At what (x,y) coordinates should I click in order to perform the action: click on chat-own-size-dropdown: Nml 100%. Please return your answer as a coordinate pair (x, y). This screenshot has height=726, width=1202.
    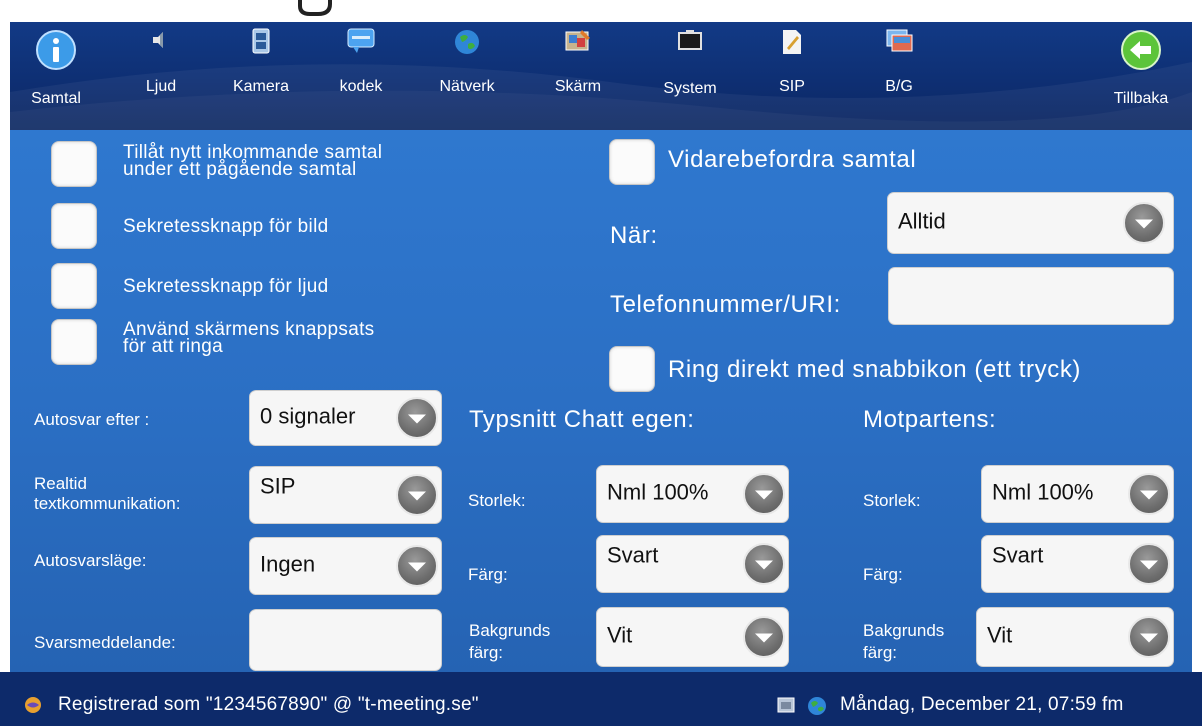
    Looking at the image, I should click on (692, 494).